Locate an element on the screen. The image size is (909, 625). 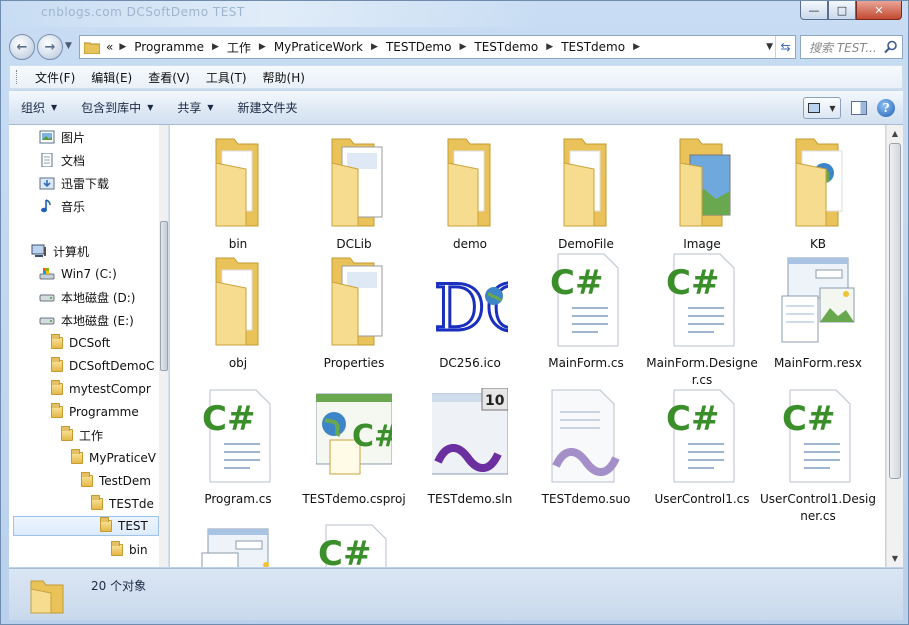
nav-xunlei-download: 迅雷下载 is located at coordinates (74, 183).